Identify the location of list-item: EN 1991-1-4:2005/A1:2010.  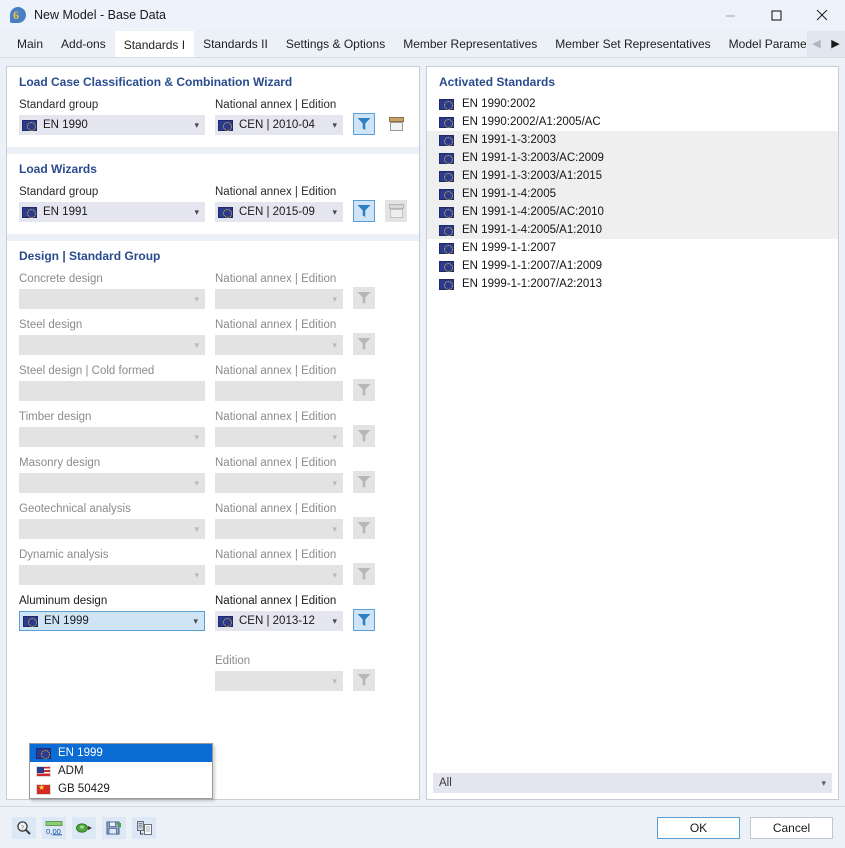
(632, 230).